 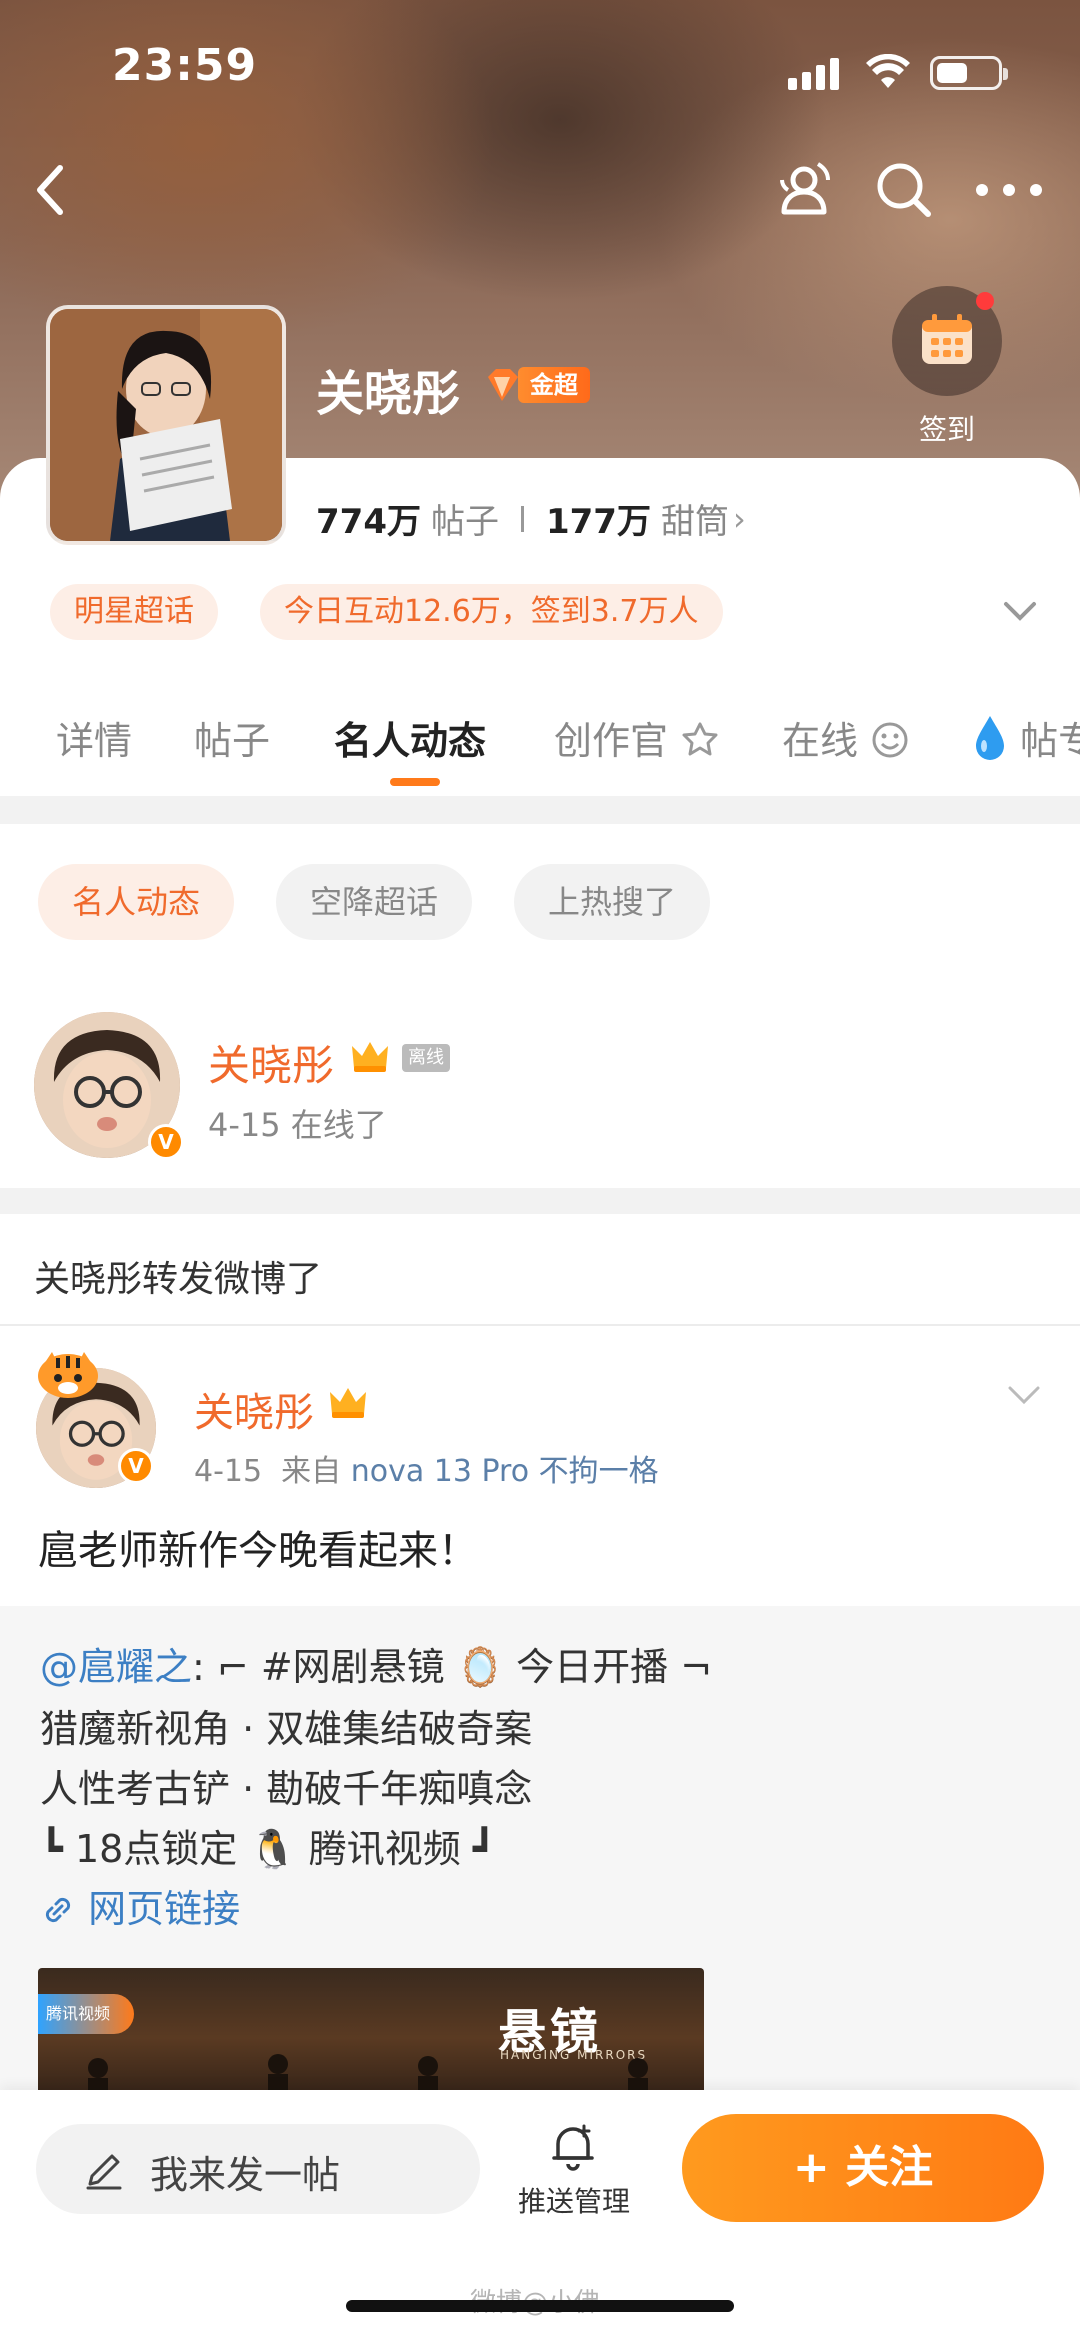 I want to click on more-icon, so click(x=1009, y=190).